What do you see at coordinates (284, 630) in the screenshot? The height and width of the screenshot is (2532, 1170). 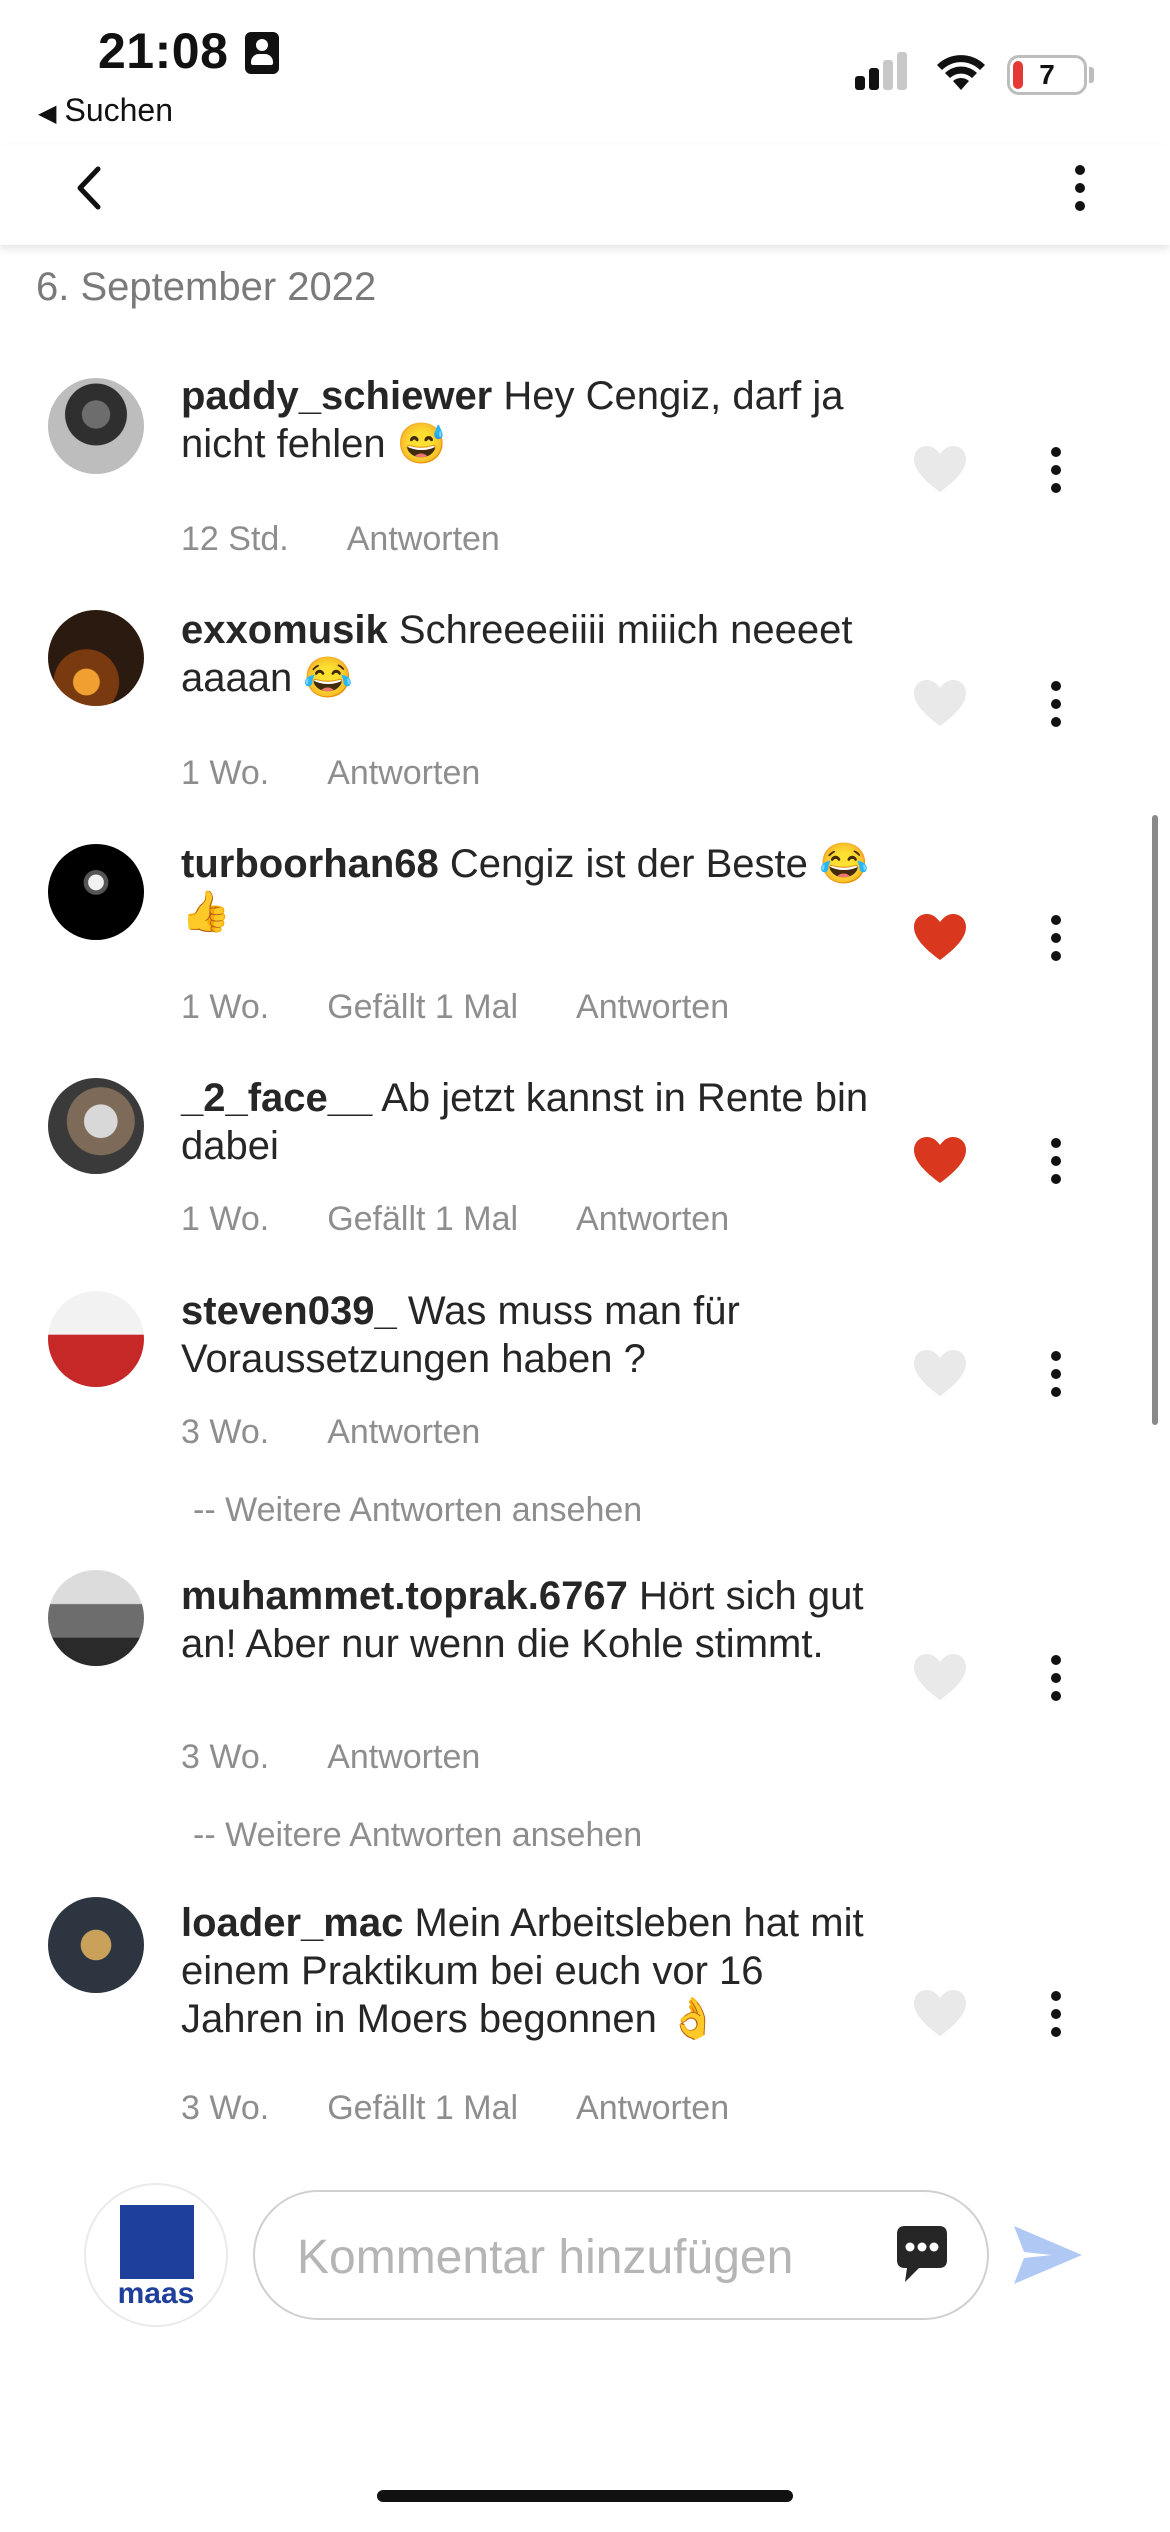 I see `comment-username: exxomusik` at bounding box center [284, 630].